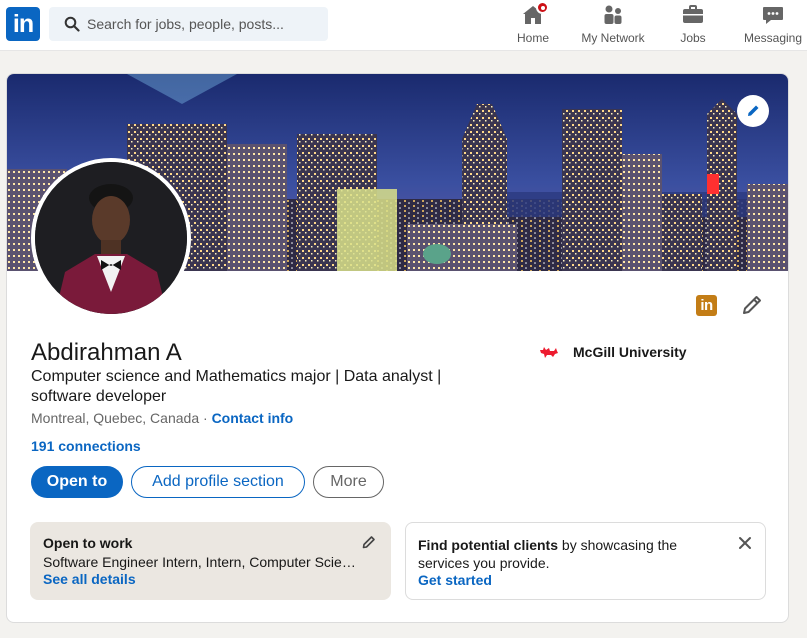  What do you see at coordinates (106, 352) in the screenshot?
I see `profile-name: Abdirahman A` at bounding box center [106, 352].